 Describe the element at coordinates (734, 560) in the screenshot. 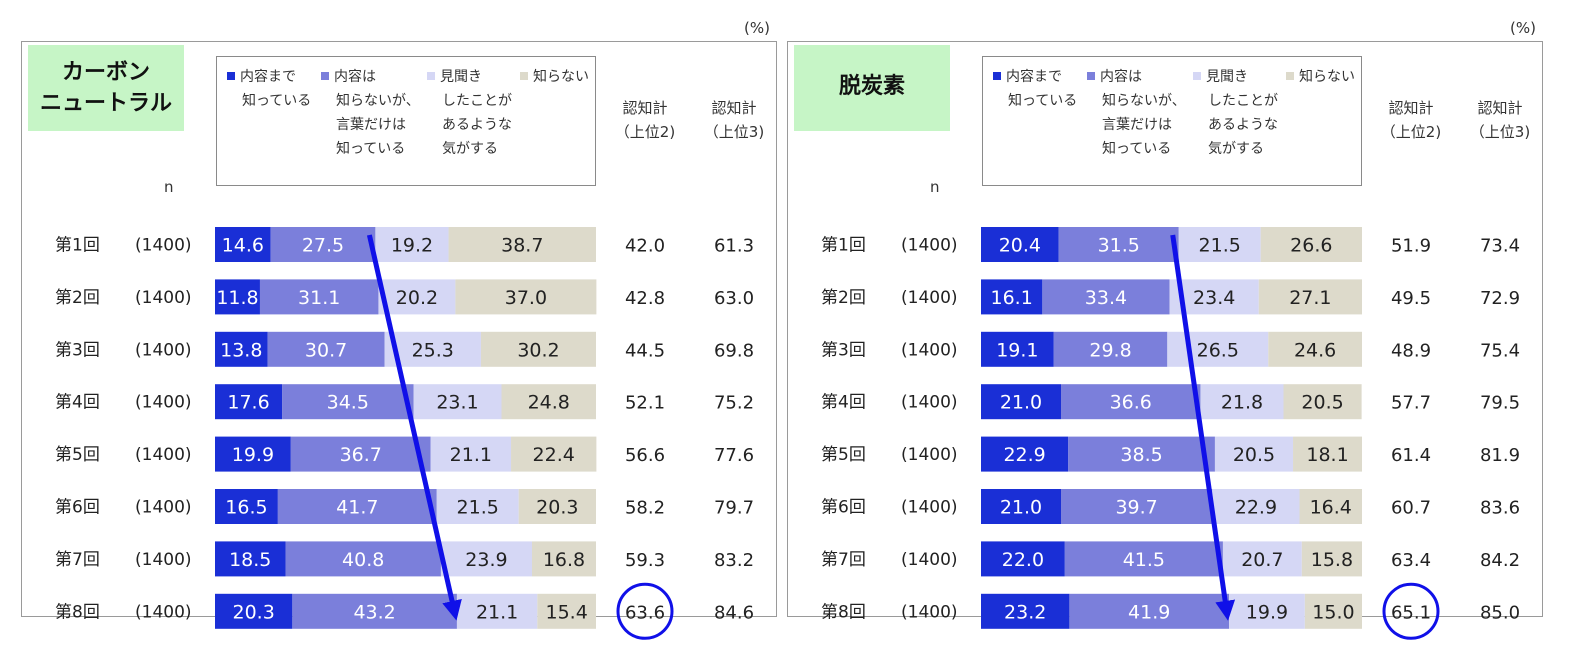

I see `top3-value: 83.2` at that location.